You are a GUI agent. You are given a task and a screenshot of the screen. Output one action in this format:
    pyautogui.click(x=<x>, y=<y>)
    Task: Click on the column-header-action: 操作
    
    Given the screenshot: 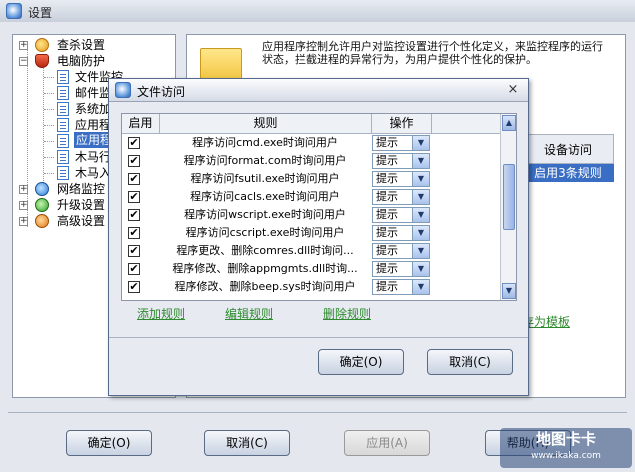 What is the action you would take?
    pyautogui.click(x=402, y=123)
    